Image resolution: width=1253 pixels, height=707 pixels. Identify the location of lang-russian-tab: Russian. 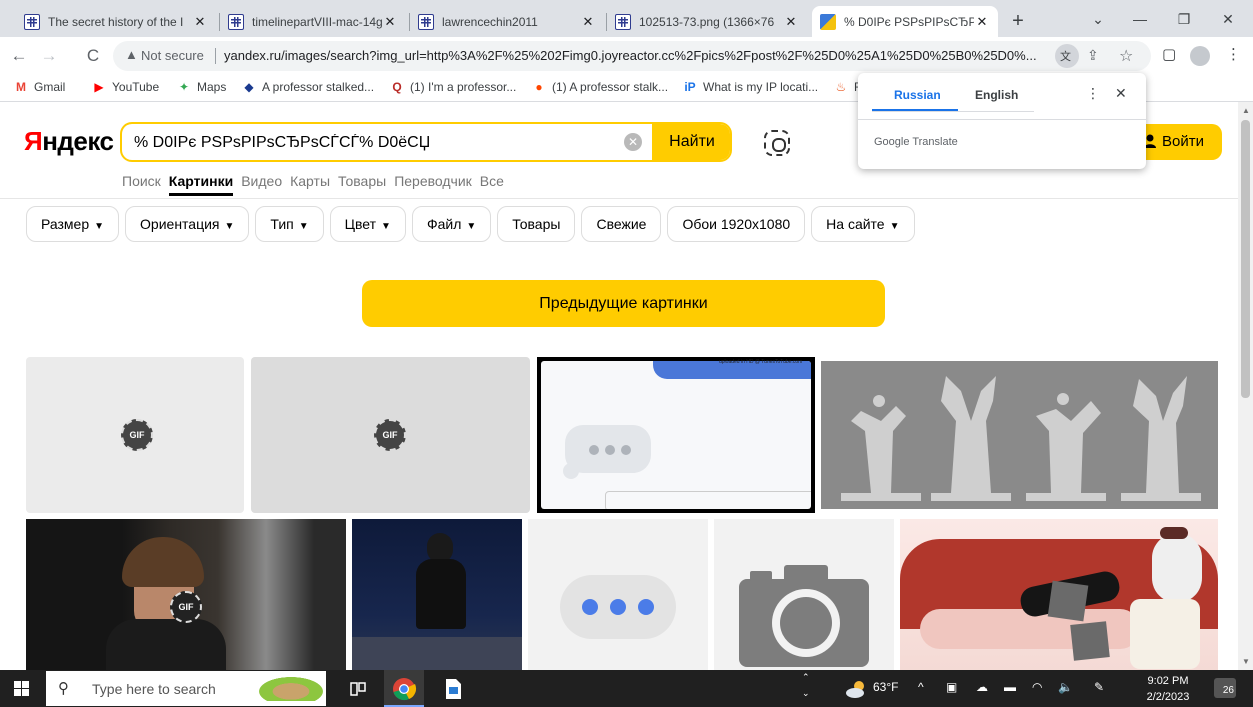
(917, 95).